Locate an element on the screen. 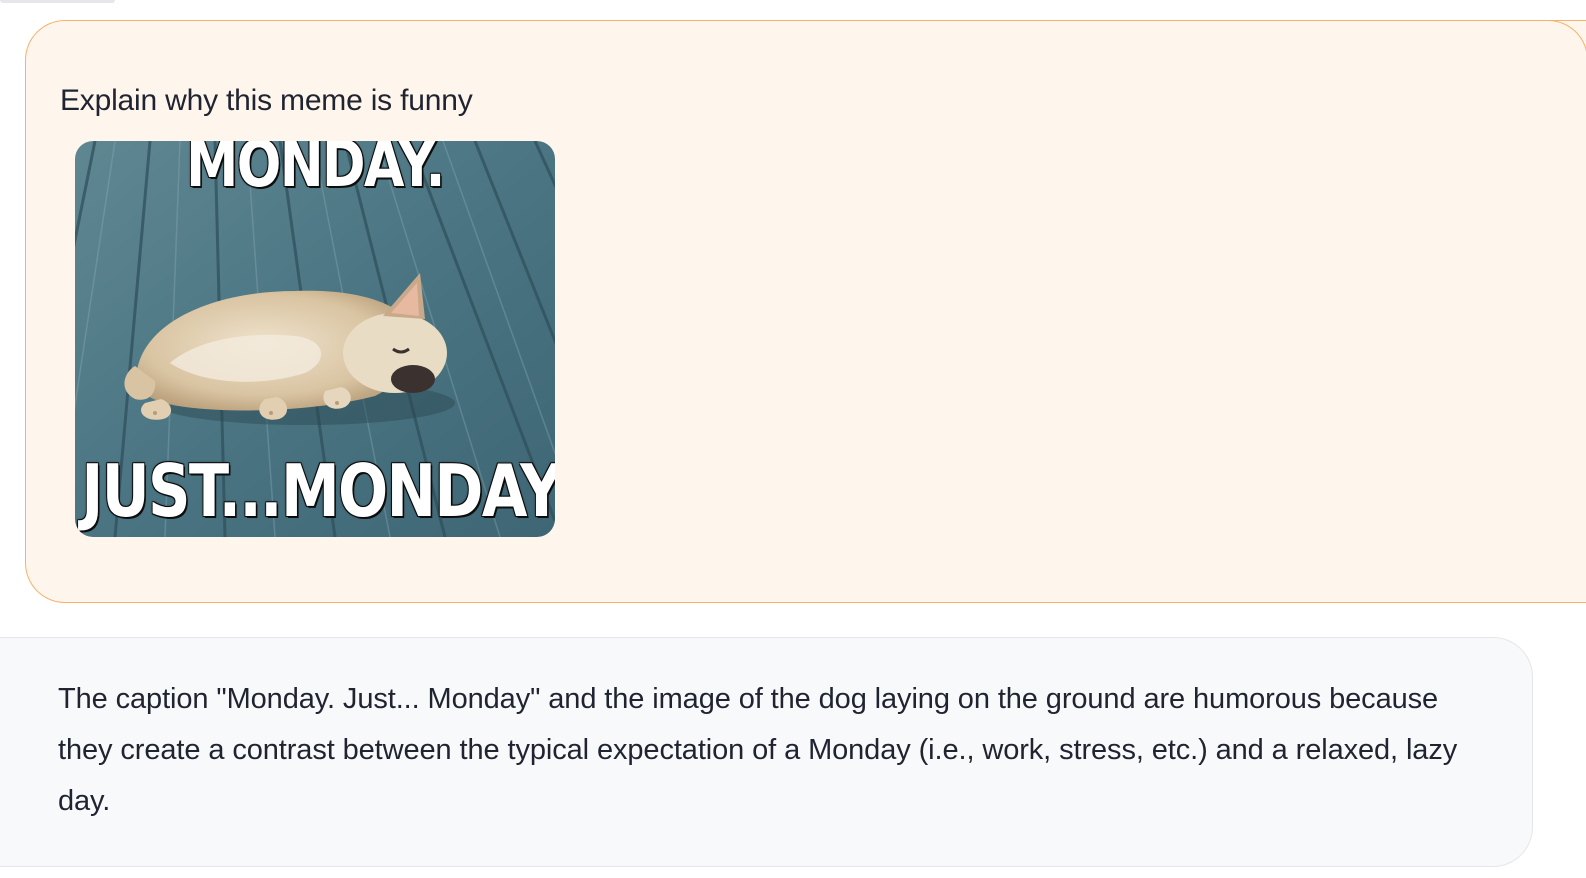 Image resolution: width=1586 pixels, height=878 pixels. meme-bottom-caption: JUST...MONDAY. is located at coordinates (318, 491).